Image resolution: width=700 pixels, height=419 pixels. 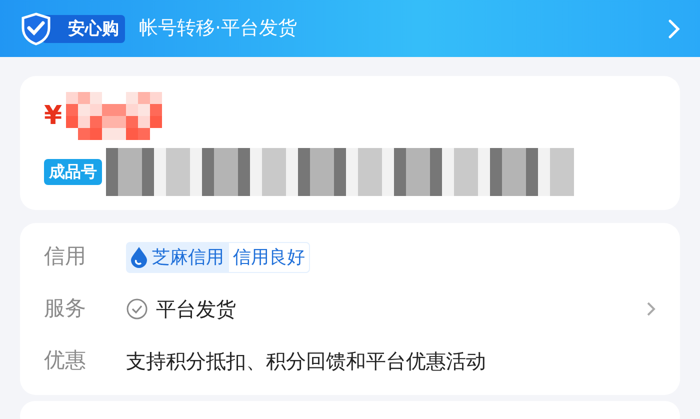 What do you see at coordinates (65, 360) in the screenshot?
I see `row-label: 优惠` at bounding box center [65, 360].